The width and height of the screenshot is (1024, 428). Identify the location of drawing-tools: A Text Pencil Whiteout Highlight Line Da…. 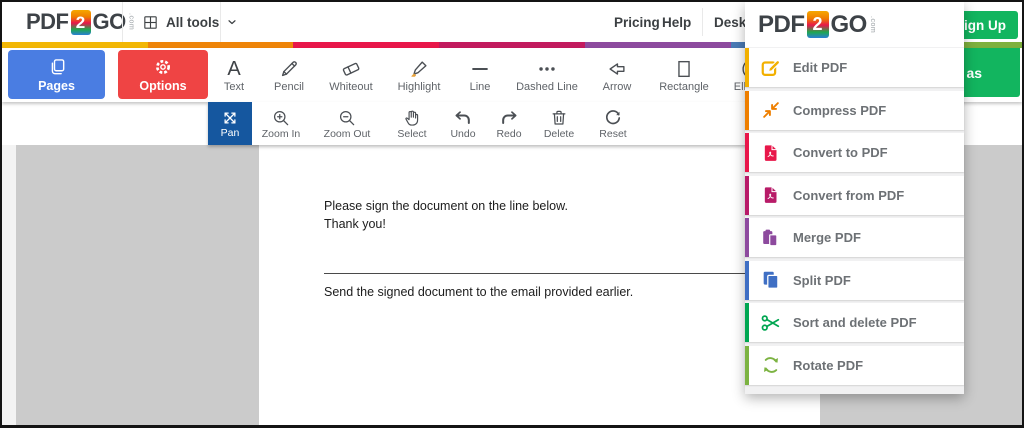
(493, 75).